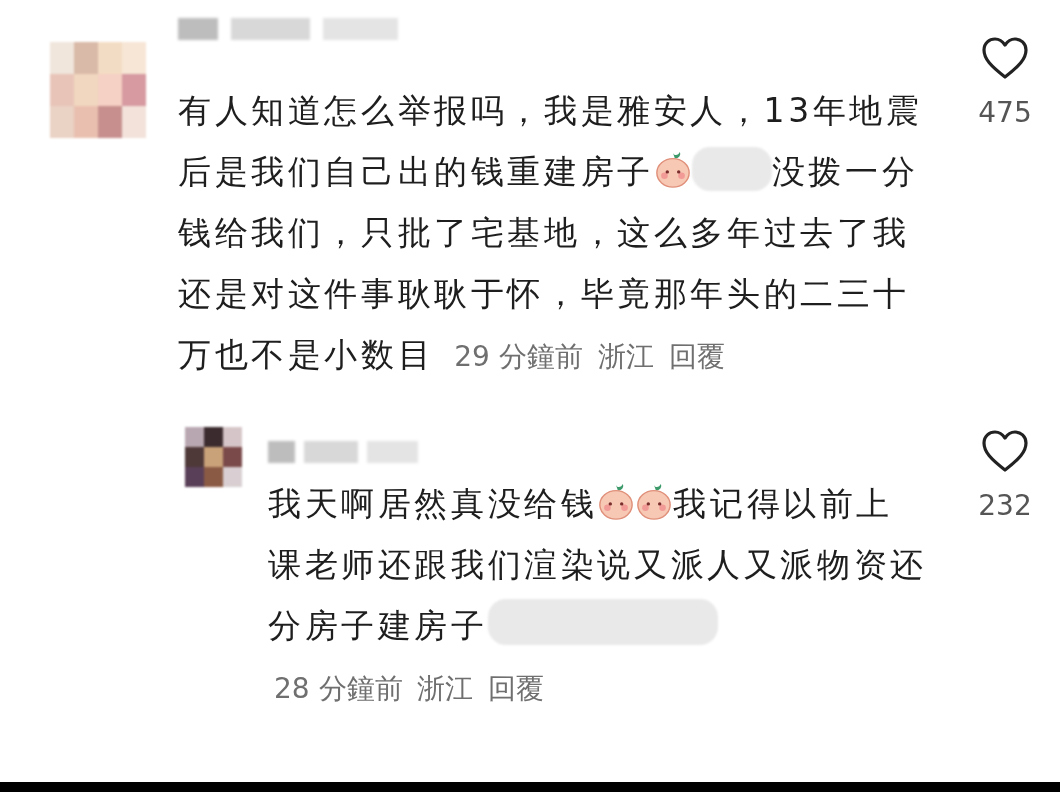  I want to click on like-count: 232, so click(1005, 505).